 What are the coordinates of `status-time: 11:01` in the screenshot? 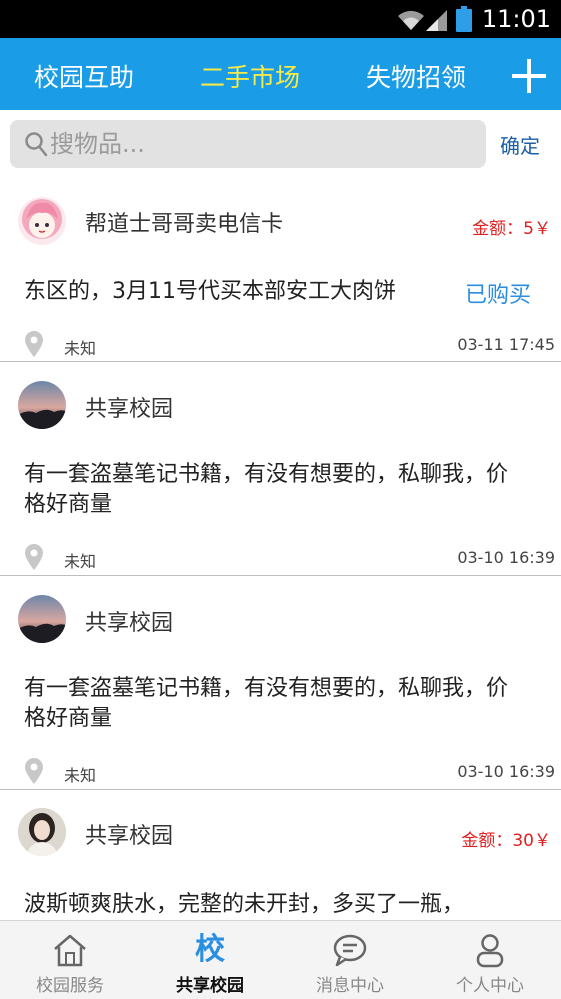 It's located at (516, 19).